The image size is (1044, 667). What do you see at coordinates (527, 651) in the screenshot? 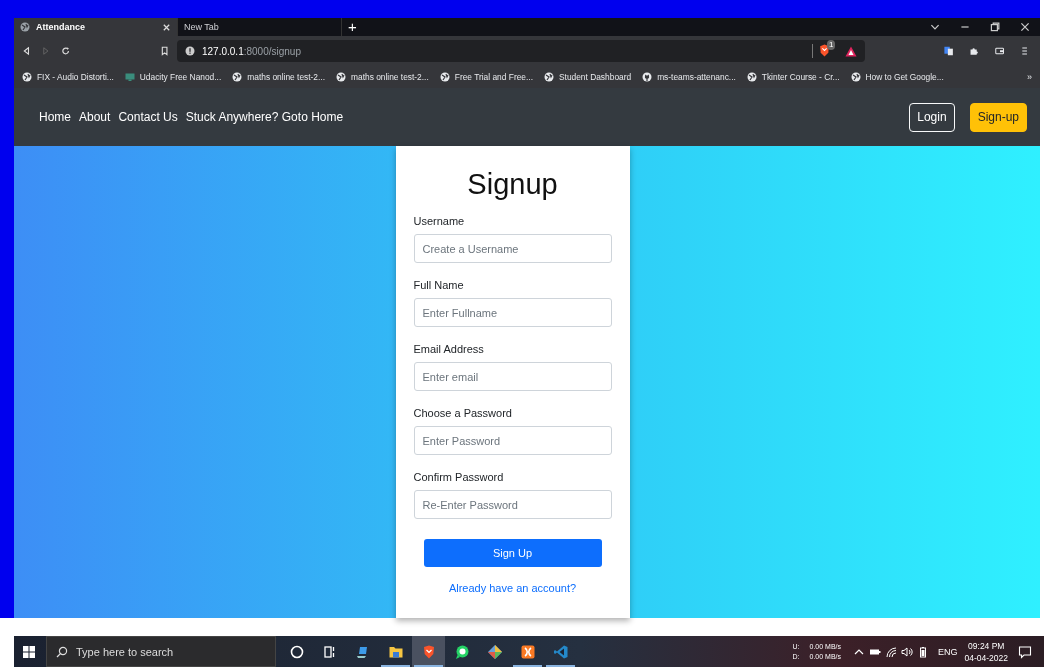
I see `xampp-icon` at bounding box center [527, 651].